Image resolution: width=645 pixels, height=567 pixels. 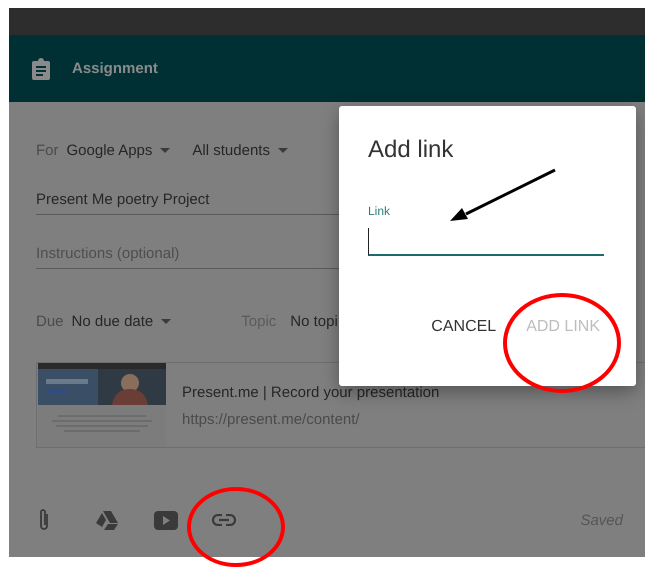 I want to click on header-title: Assignment, so click(x=115, y=68).